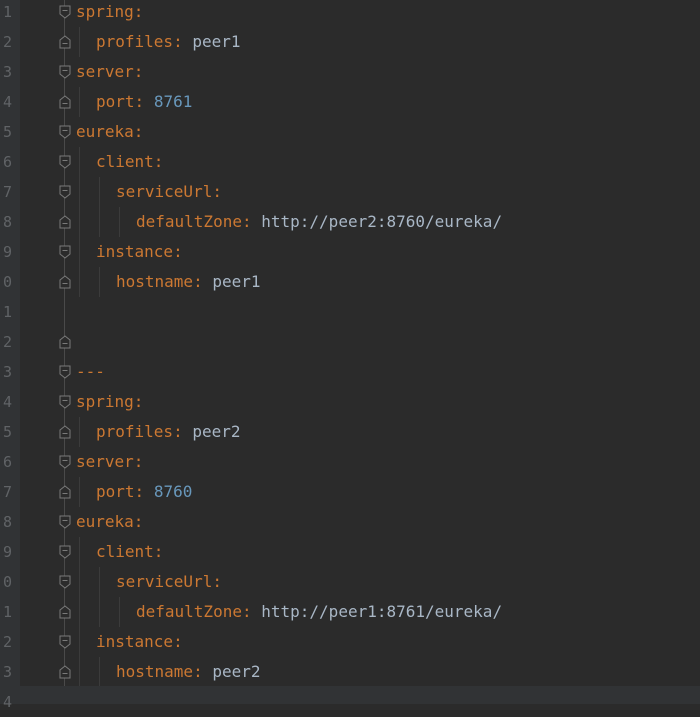  What do you see at coordinates (350, 522) in the screenshot?
I see `code-line: 8 eureka:` at bounding box center [350, 522].